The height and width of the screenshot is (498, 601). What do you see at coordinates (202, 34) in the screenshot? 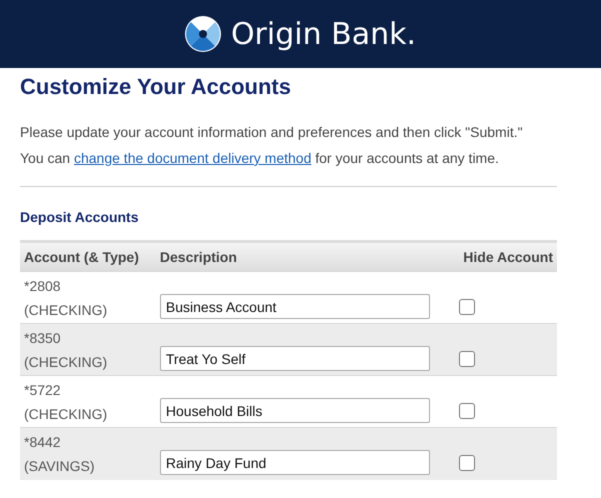
I see `logo-icon` at bounding box center [202, 34].